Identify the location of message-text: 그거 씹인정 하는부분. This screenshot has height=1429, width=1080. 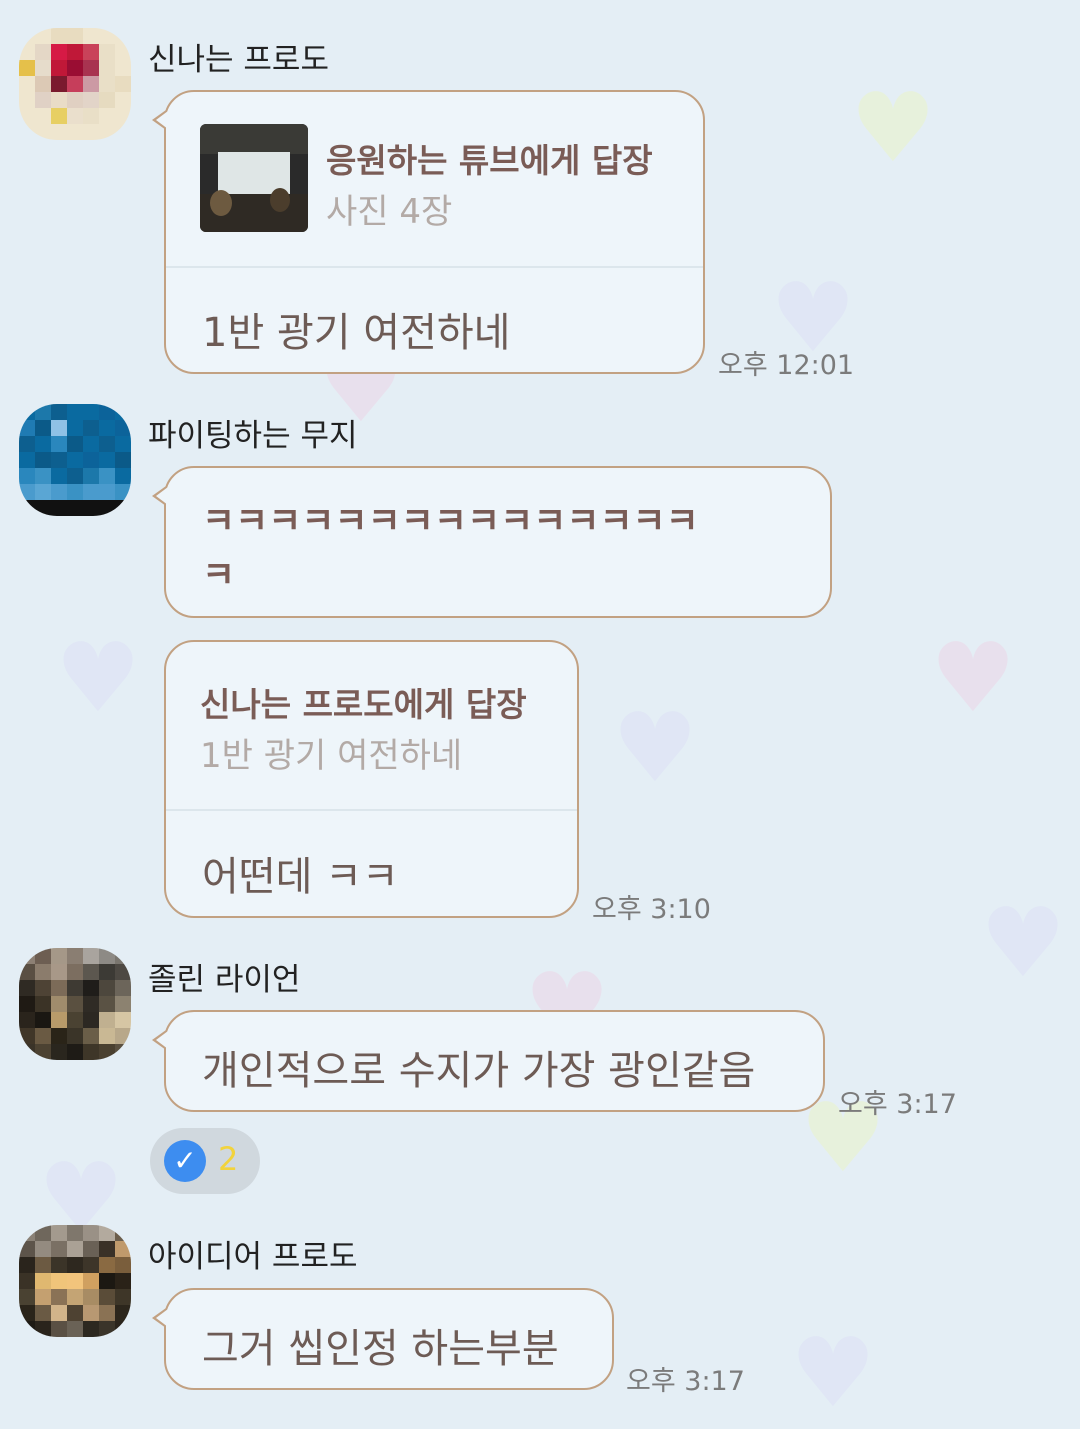
(380, 1349).